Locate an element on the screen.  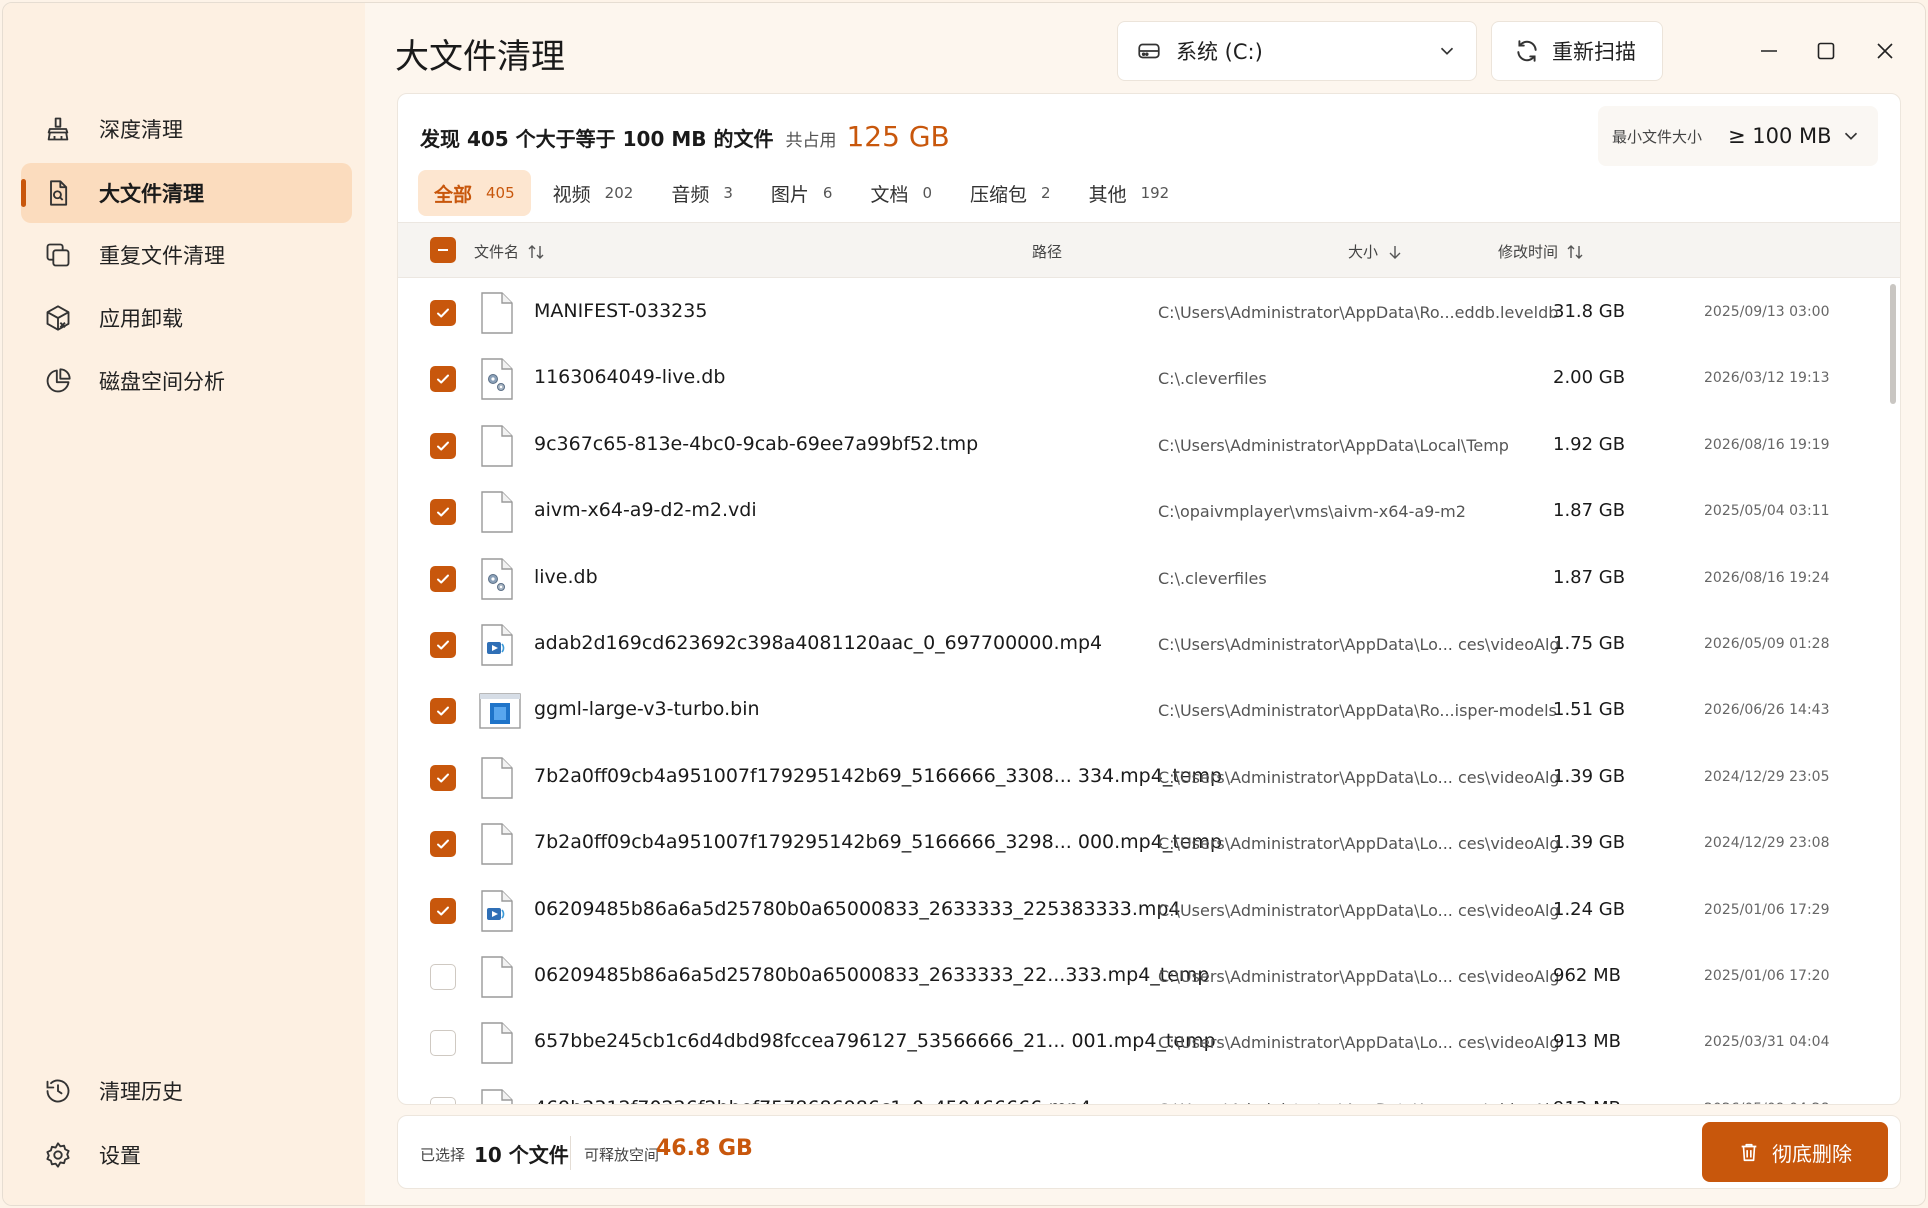
selected-label: 已选择 is located at coordinates (443, 1155).